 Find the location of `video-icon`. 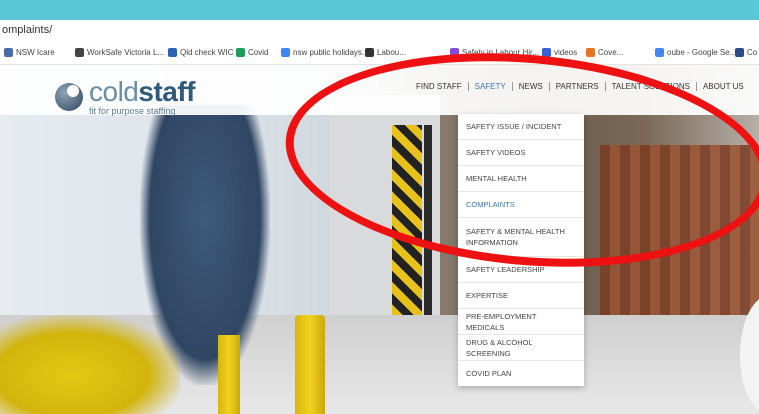

video-icon is located at coordinates (546, 52).